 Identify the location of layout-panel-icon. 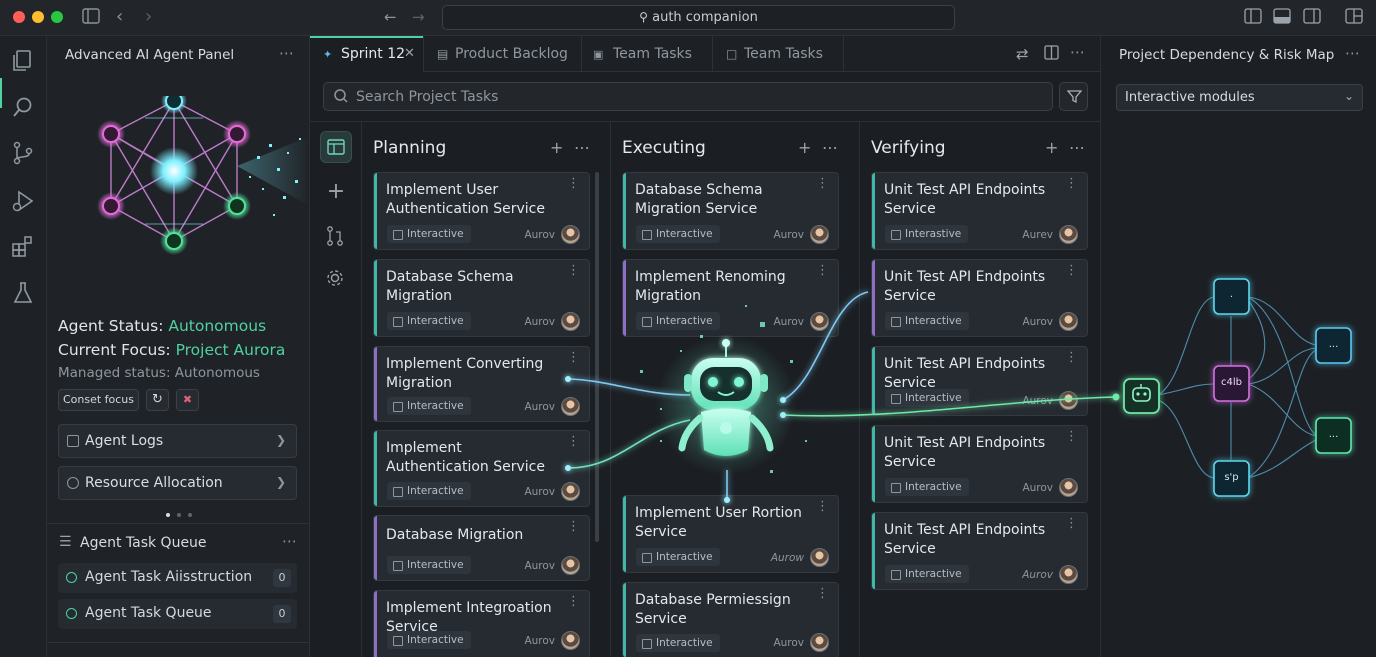
(1283, 18).